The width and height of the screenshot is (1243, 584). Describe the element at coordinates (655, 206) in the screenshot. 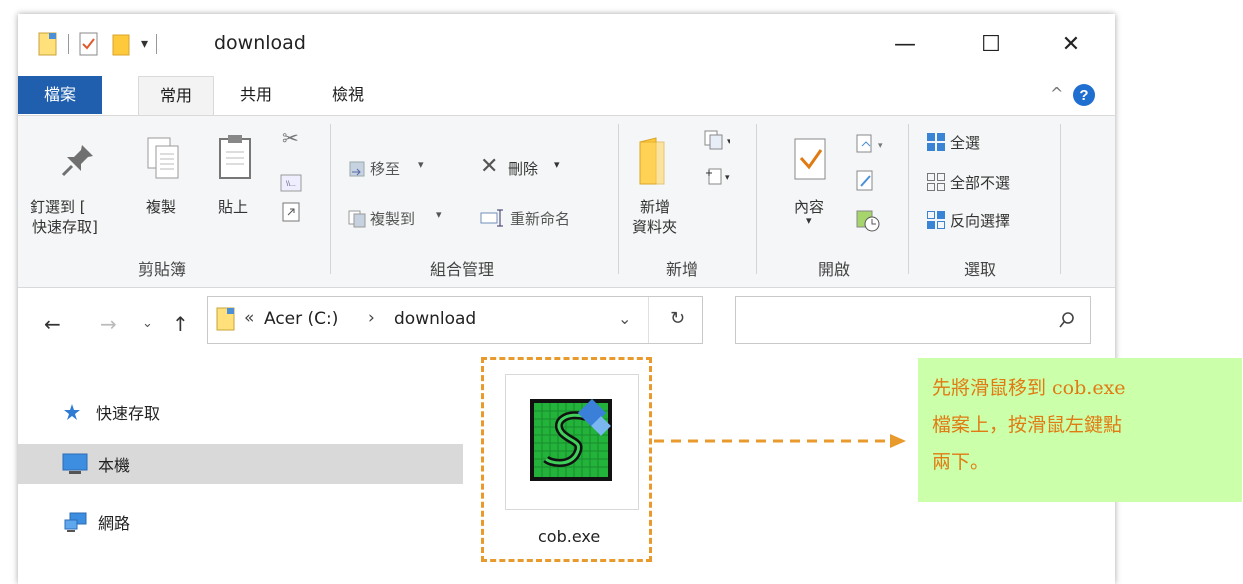

I see `new-folder-label-line1: 新增` at that location.